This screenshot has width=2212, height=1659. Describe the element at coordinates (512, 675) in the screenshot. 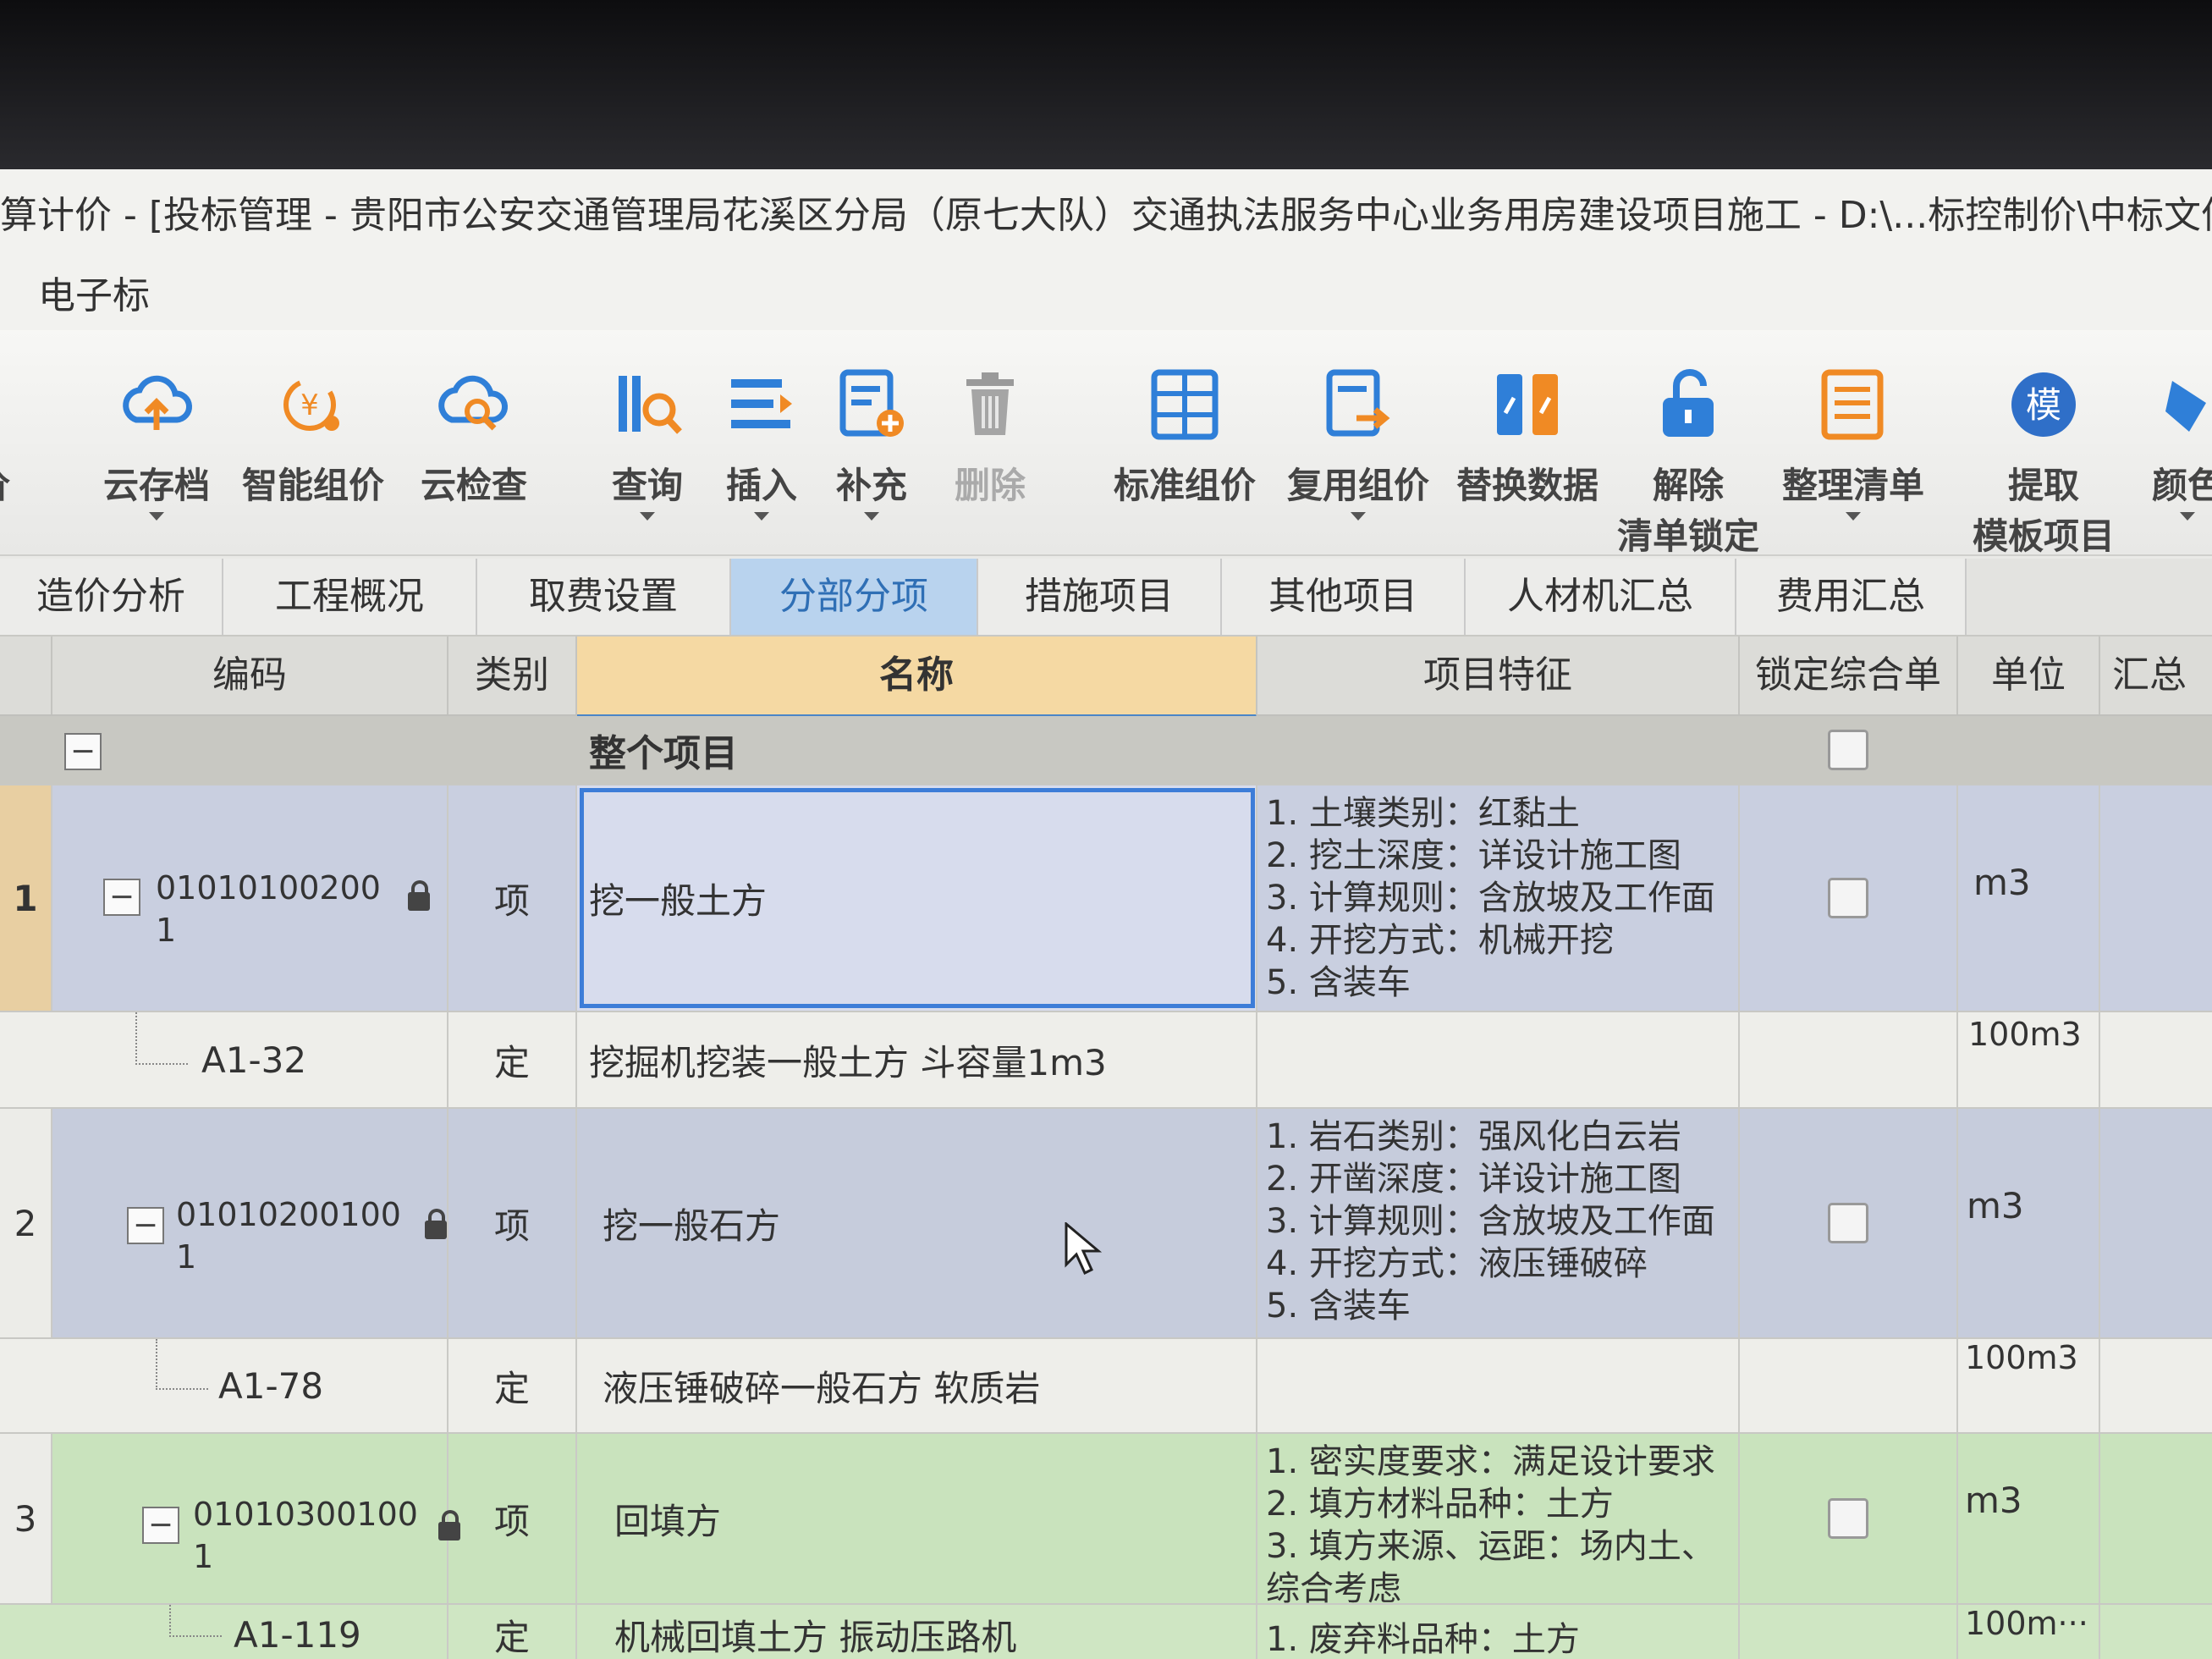

I see `header-type: 类别` at that location.